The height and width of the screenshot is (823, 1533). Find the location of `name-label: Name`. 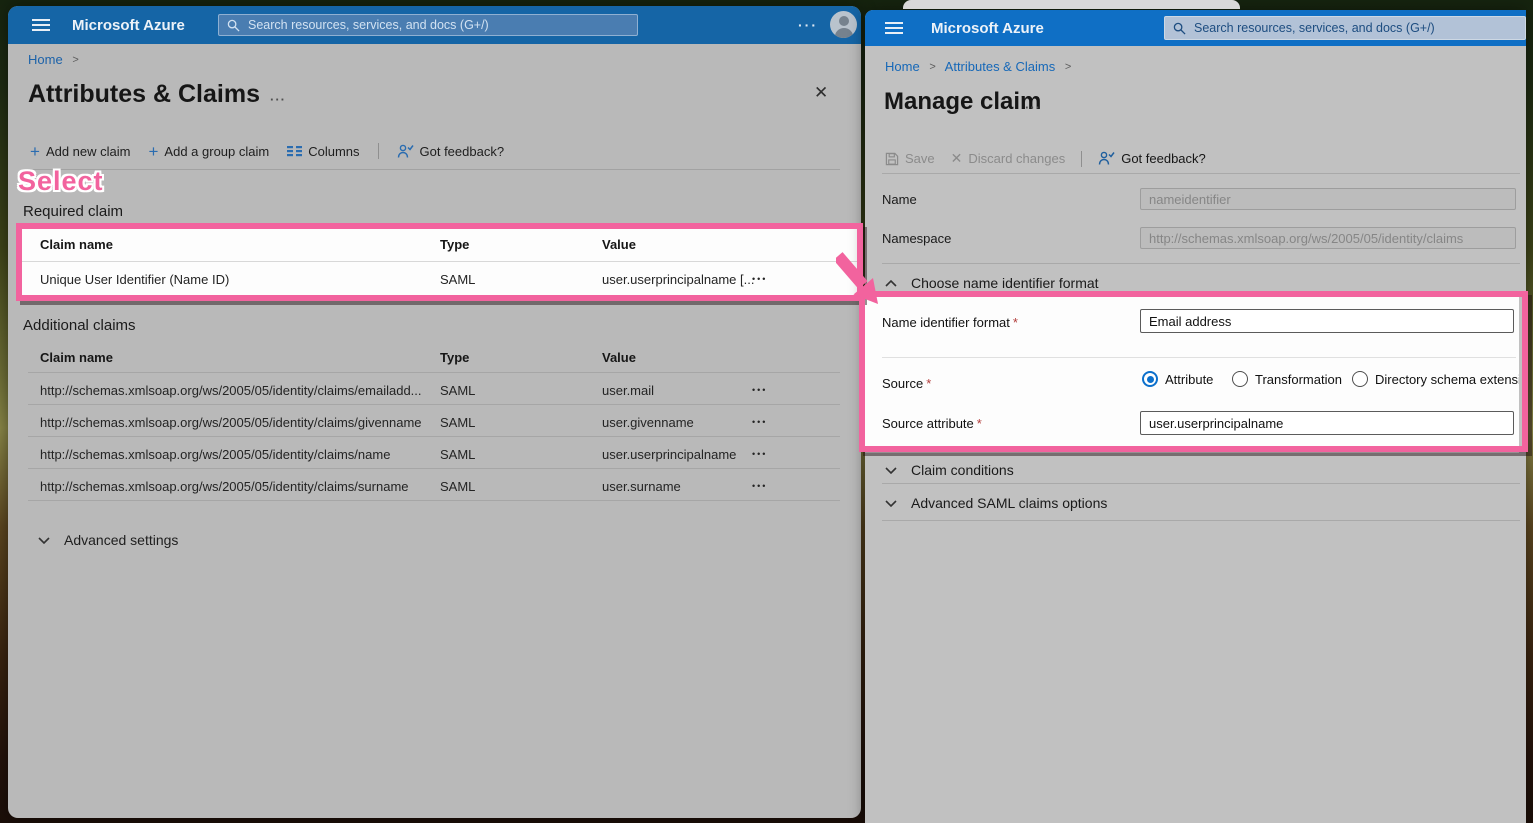

name-label: Name is located at coordinates (899, 199).